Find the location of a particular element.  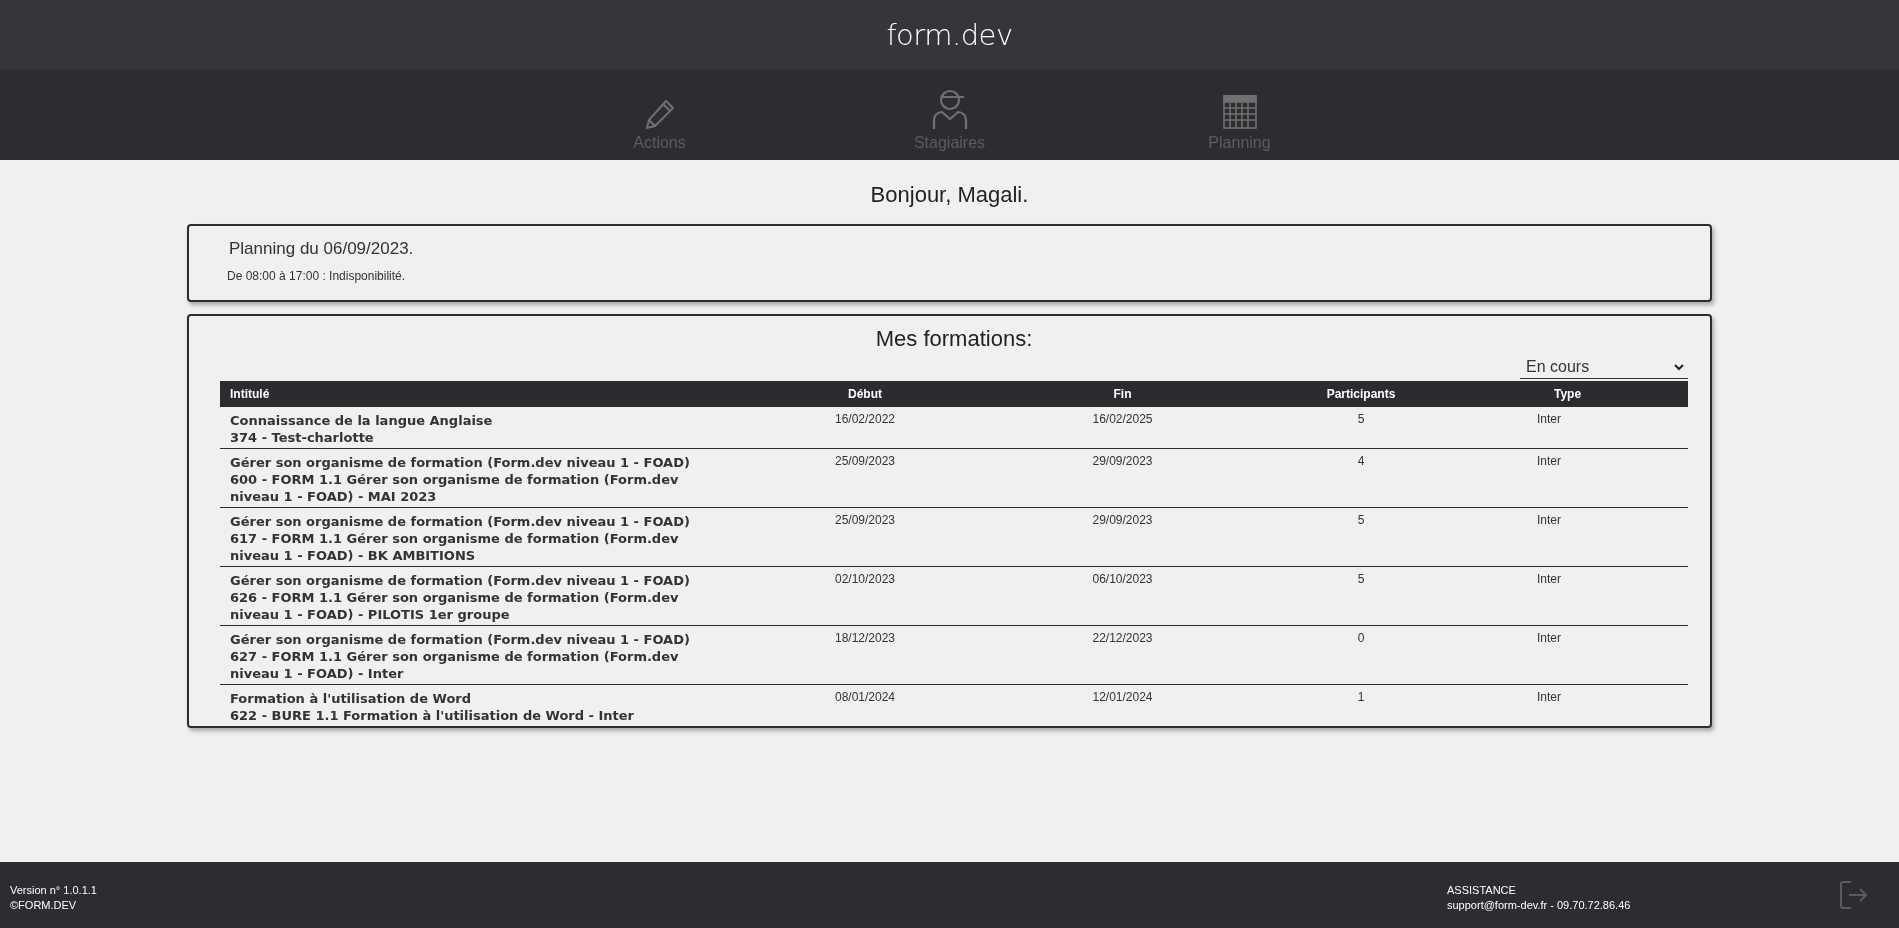

table-cell: 12/01/2024 is located at coordinates (1122, 705).